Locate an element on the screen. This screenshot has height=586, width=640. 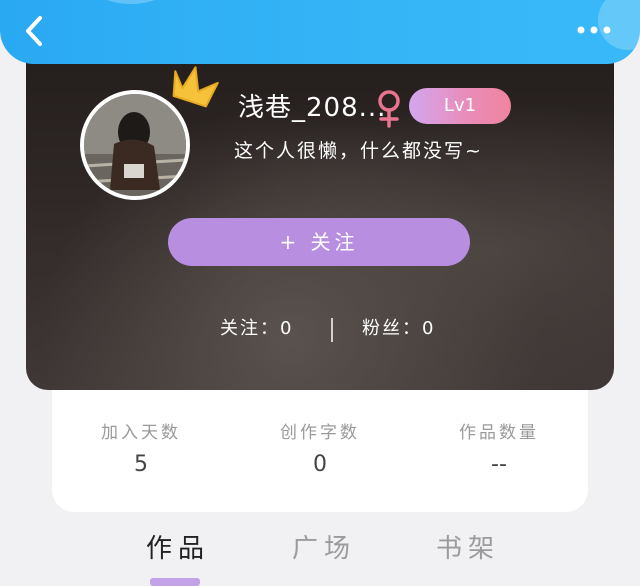
stats-divider is located at coordinates (332, 330).